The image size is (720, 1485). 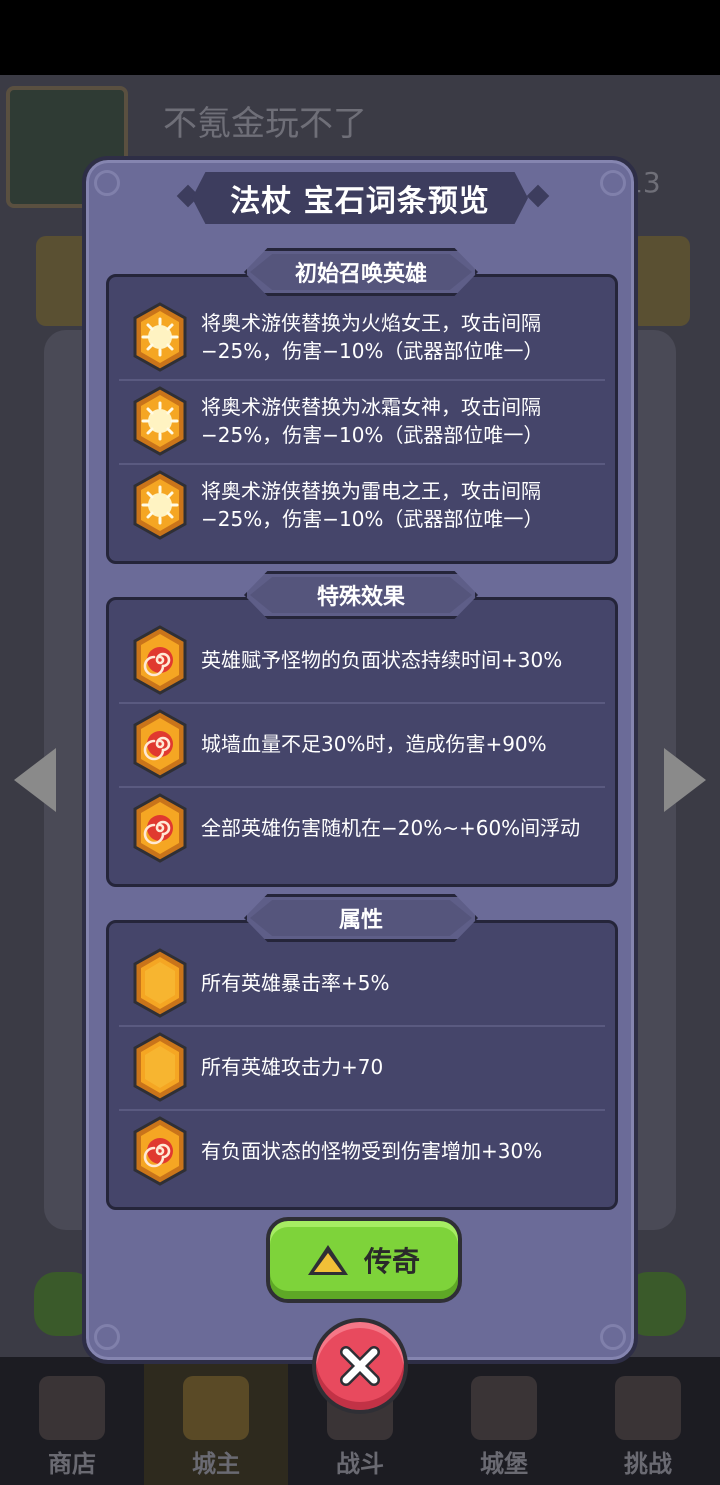 I want to click on modal-title-bar: 法杖 宝石词条预览, so click(x=360, y=198).